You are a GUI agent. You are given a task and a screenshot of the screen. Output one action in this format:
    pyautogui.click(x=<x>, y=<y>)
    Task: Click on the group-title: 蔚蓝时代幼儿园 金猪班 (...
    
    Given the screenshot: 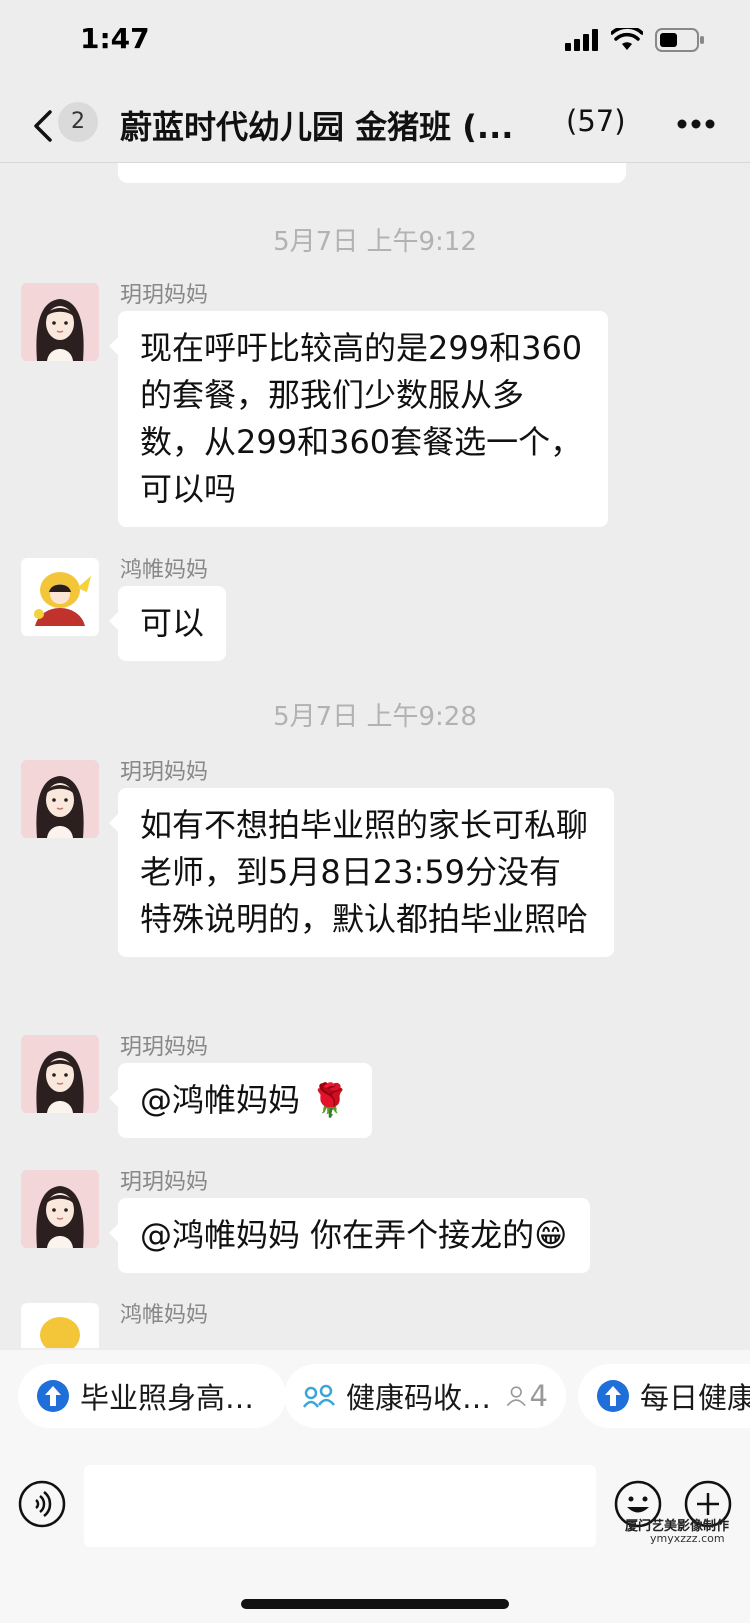 What is the action you would take?
    pyautogui.click(x=317, y=127)
    